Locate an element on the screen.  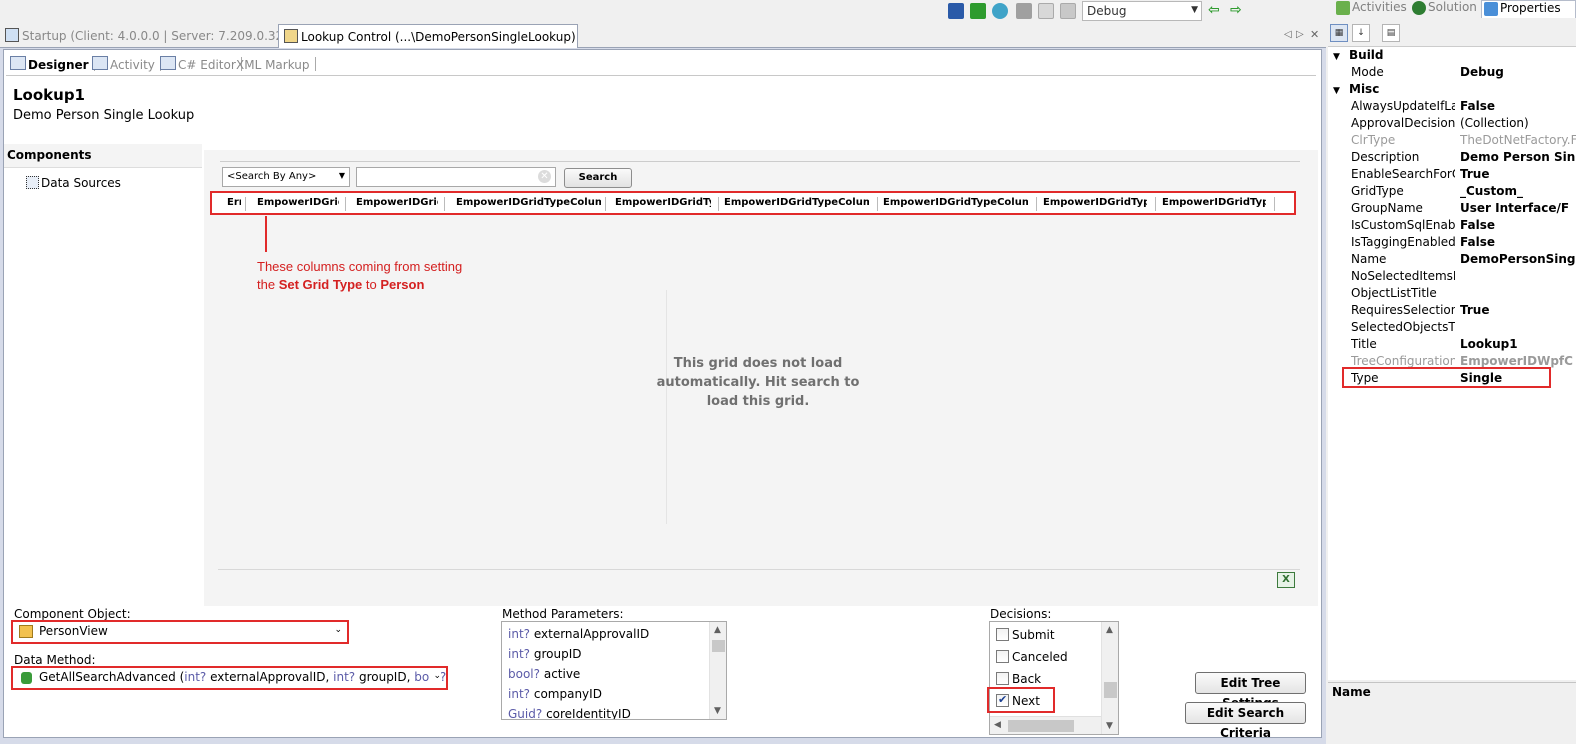
property-name: IsCustomSqlEnabl is located at coordinates (1403, 225).